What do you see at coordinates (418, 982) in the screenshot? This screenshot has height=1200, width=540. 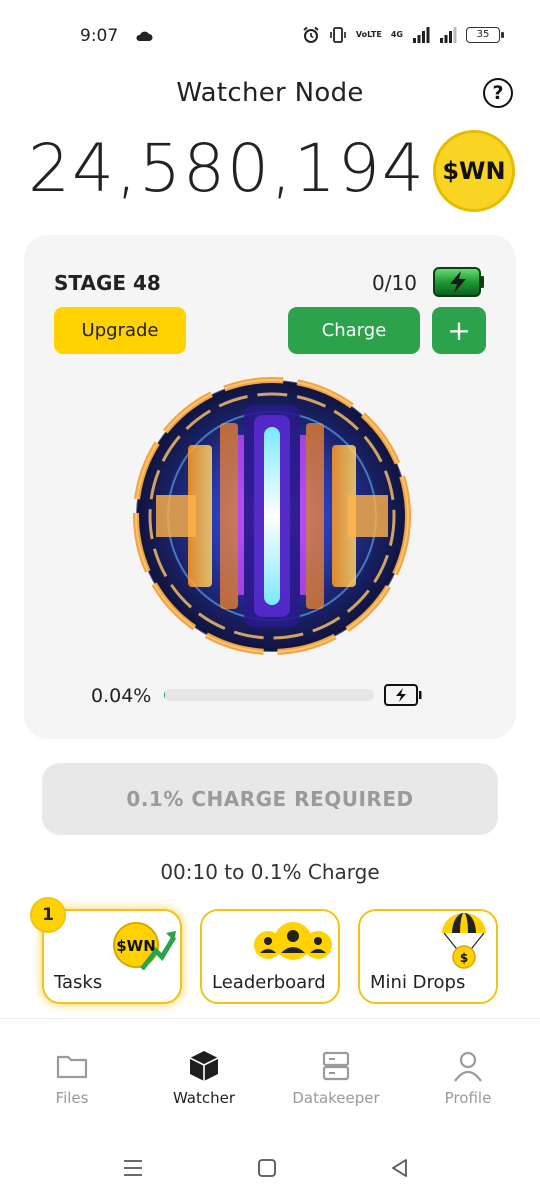 I see `mini-drops-label: Mini Drops` at bounding box center [418, 982].